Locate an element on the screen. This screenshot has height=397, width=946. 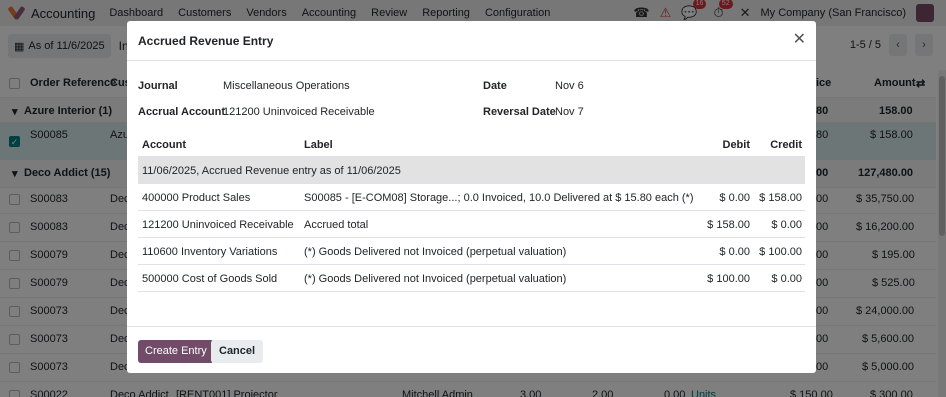
col-account: Account is located at coordinates (164, 145).